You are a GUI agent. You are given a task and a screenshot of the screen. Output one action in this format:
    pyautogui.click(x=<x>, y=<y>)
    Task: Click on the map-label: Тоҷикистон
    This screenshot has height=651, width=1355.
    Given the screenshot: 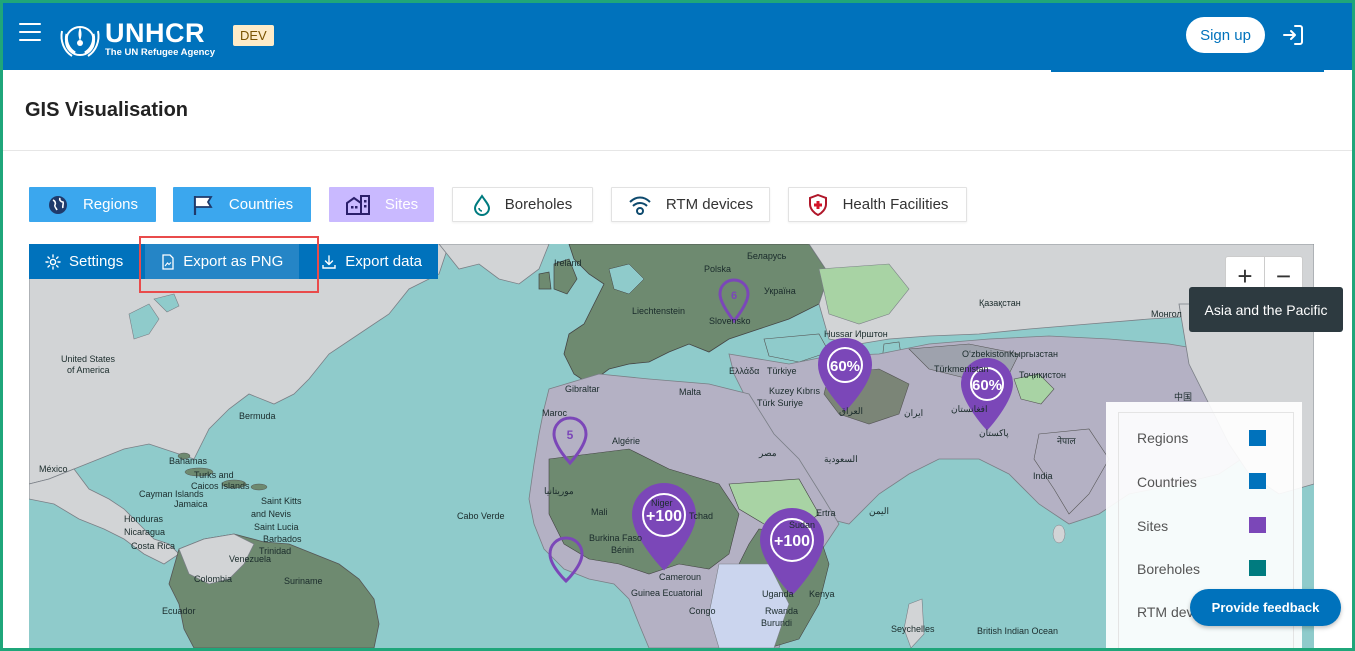 What is the action you would take?
    pyautogui.click(x=1042, y=375)
    